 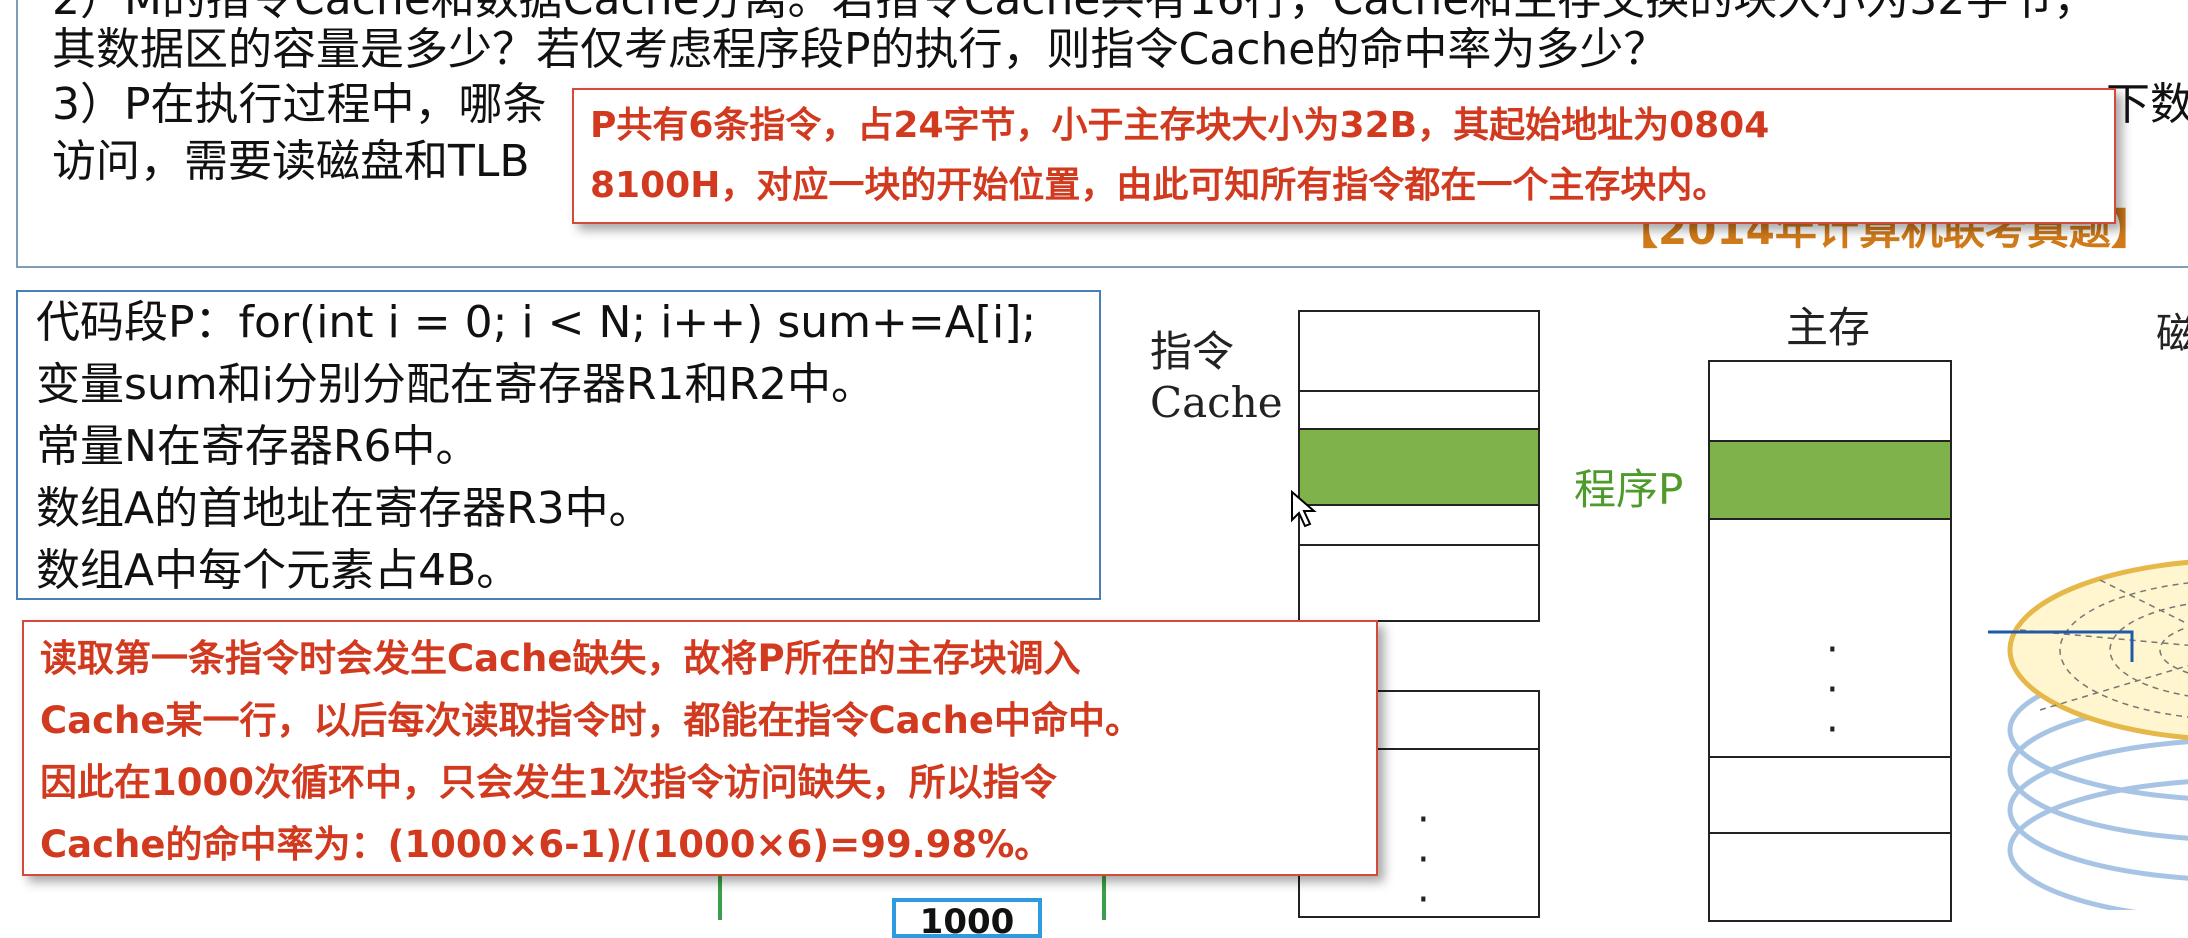 I want to click on callout-bottom-line-4: Cache的命中率为：(1000×6-1)/(1000×6)=99.98%。, so click(x=546, y=844).